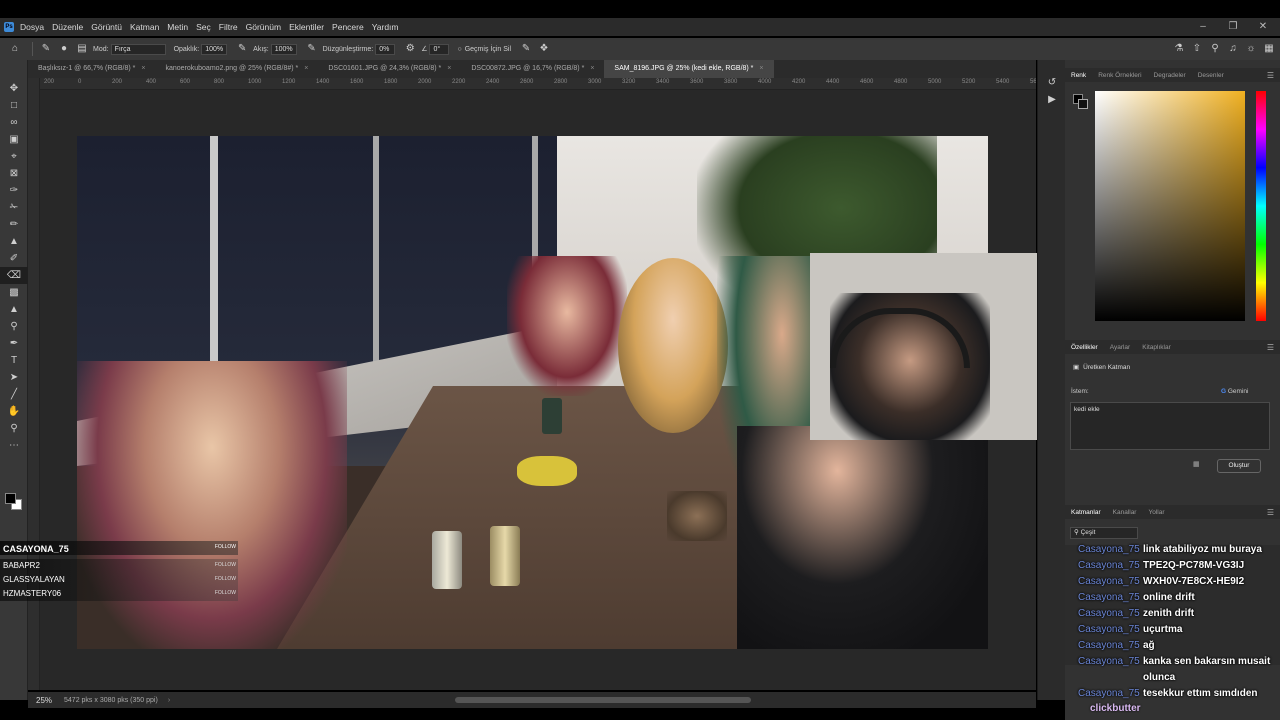 This screenshot has height=720, width=1280. Describe the element at coordinates (1078, 75) in the screenshot. I see `tab-renk: Renk` at that location.